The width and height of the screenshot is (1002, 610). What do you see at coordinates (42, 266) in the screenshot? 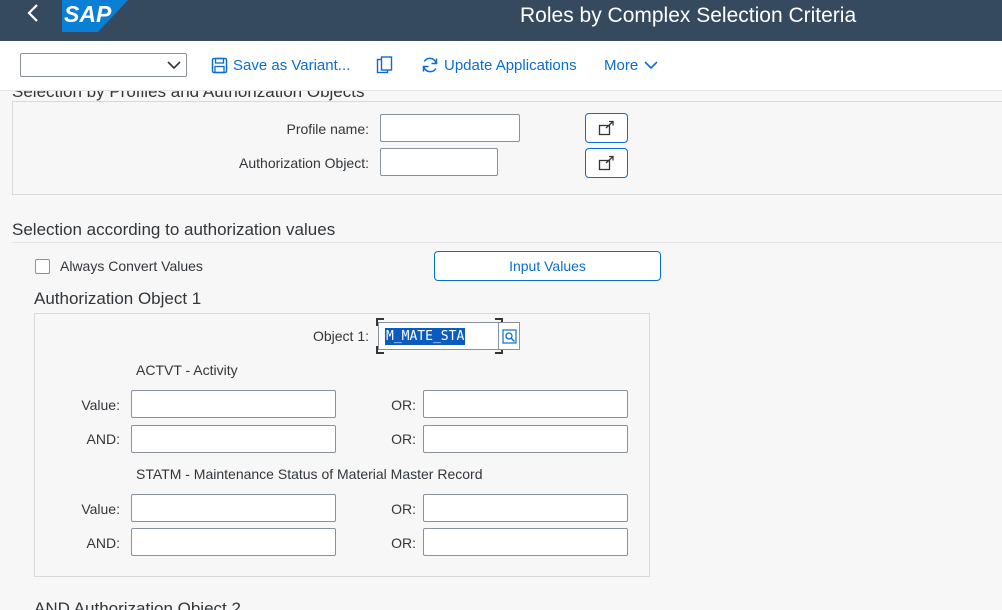
I see `always-convert-checkbox` at bounding box center [42, 266].